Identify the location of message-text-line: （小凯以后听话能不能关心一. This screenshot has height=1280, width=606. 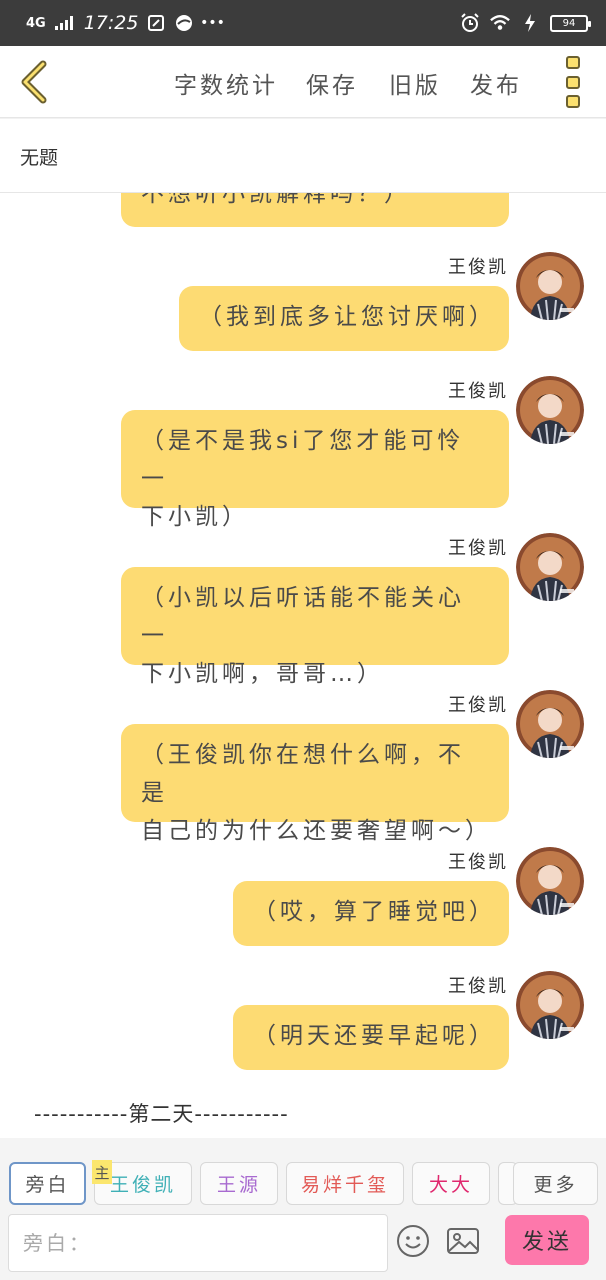
(303, 617).